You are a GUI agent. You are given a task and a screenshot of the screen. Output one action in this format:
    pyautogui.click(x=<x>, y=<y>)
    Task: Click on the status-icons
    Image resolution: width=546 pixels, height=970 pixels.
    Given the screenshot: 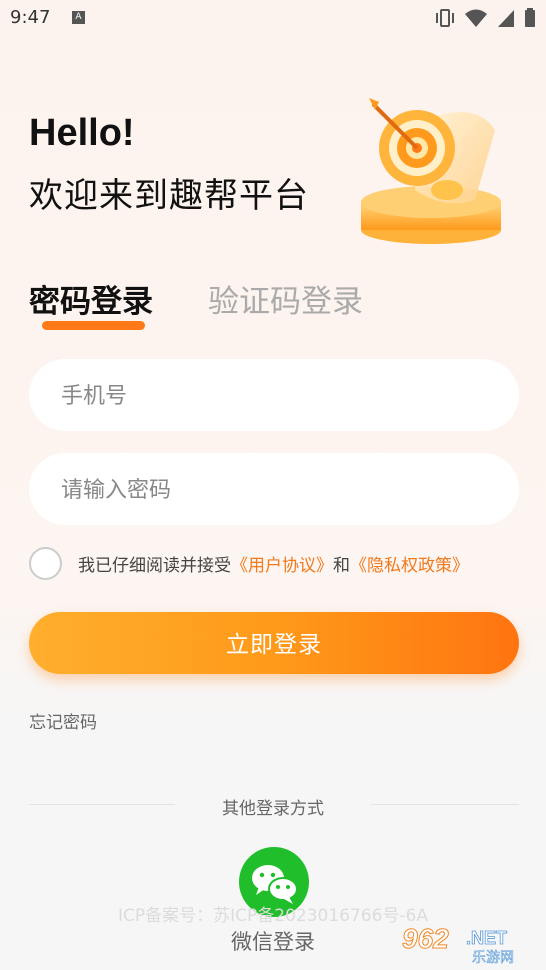 What is the action you would take?
    pyautogui.click(x=485, y=18)
    